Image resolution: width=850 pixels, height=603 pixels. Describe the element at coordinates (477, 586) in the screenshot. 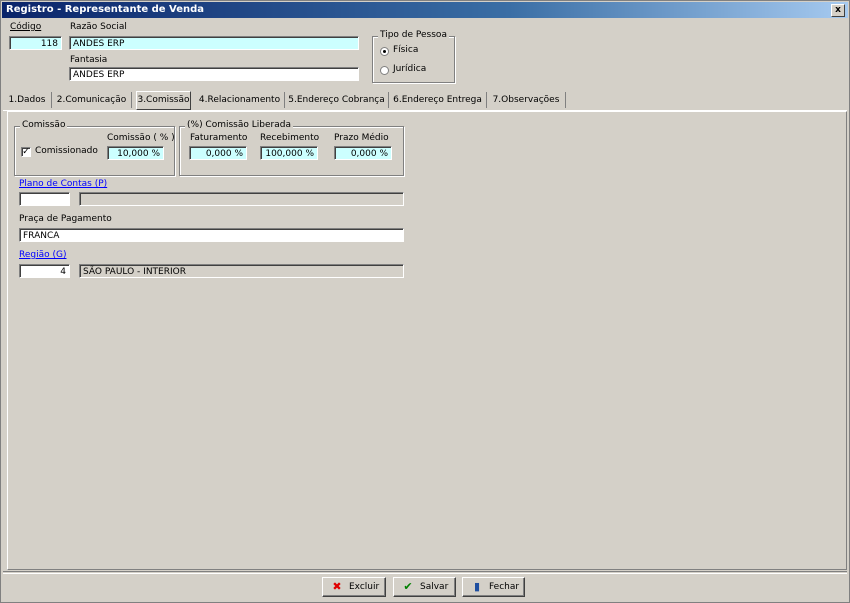

I see `door-exit-icon: ▮` at that location.